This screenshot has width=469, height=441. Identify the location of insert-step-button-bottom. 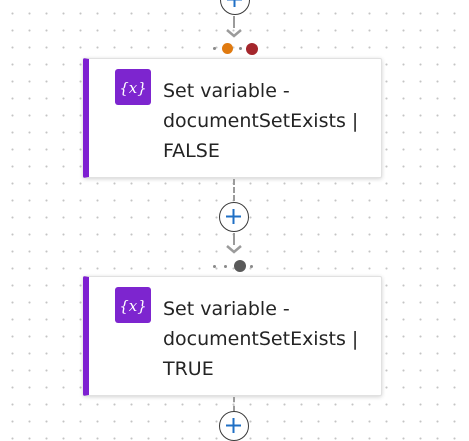
(234, 426).